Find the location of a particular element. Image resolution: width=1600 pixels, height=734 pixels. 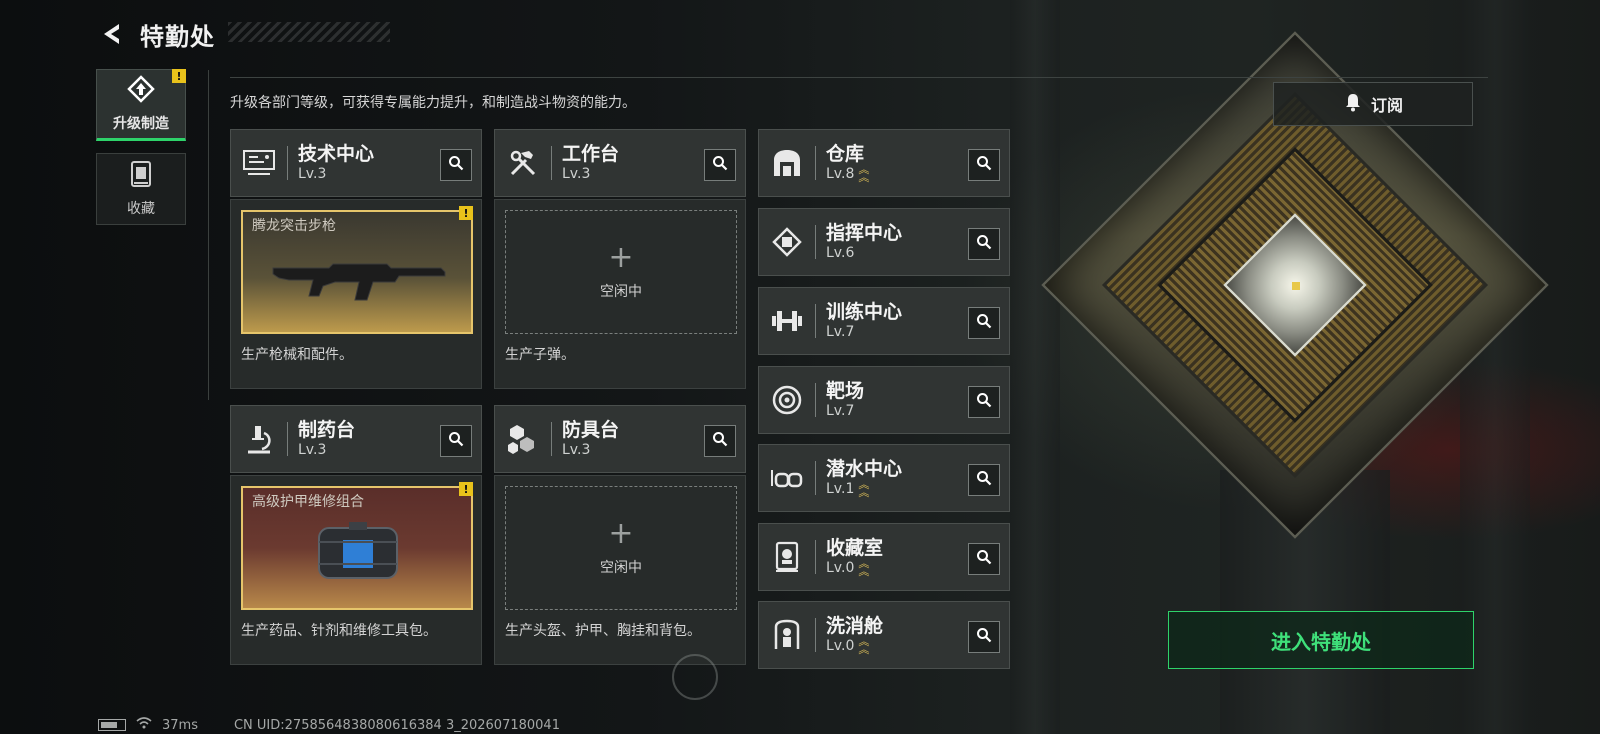

production-panel: + 空闲中 生产头盔、护甲、胸挂和背包。 is located at coordinates (620, 570).